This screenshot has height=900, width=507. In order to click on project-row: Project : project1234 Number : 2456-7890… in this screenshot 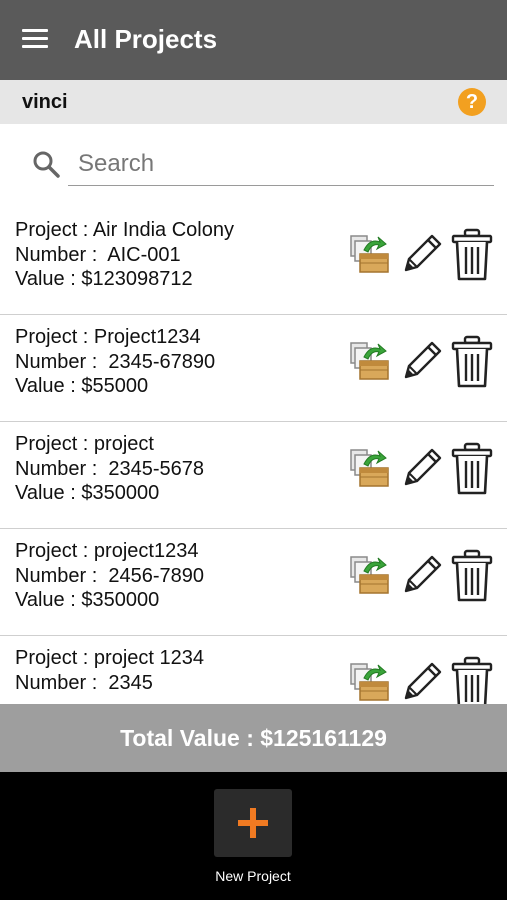, I will do `click(253, 582)`.